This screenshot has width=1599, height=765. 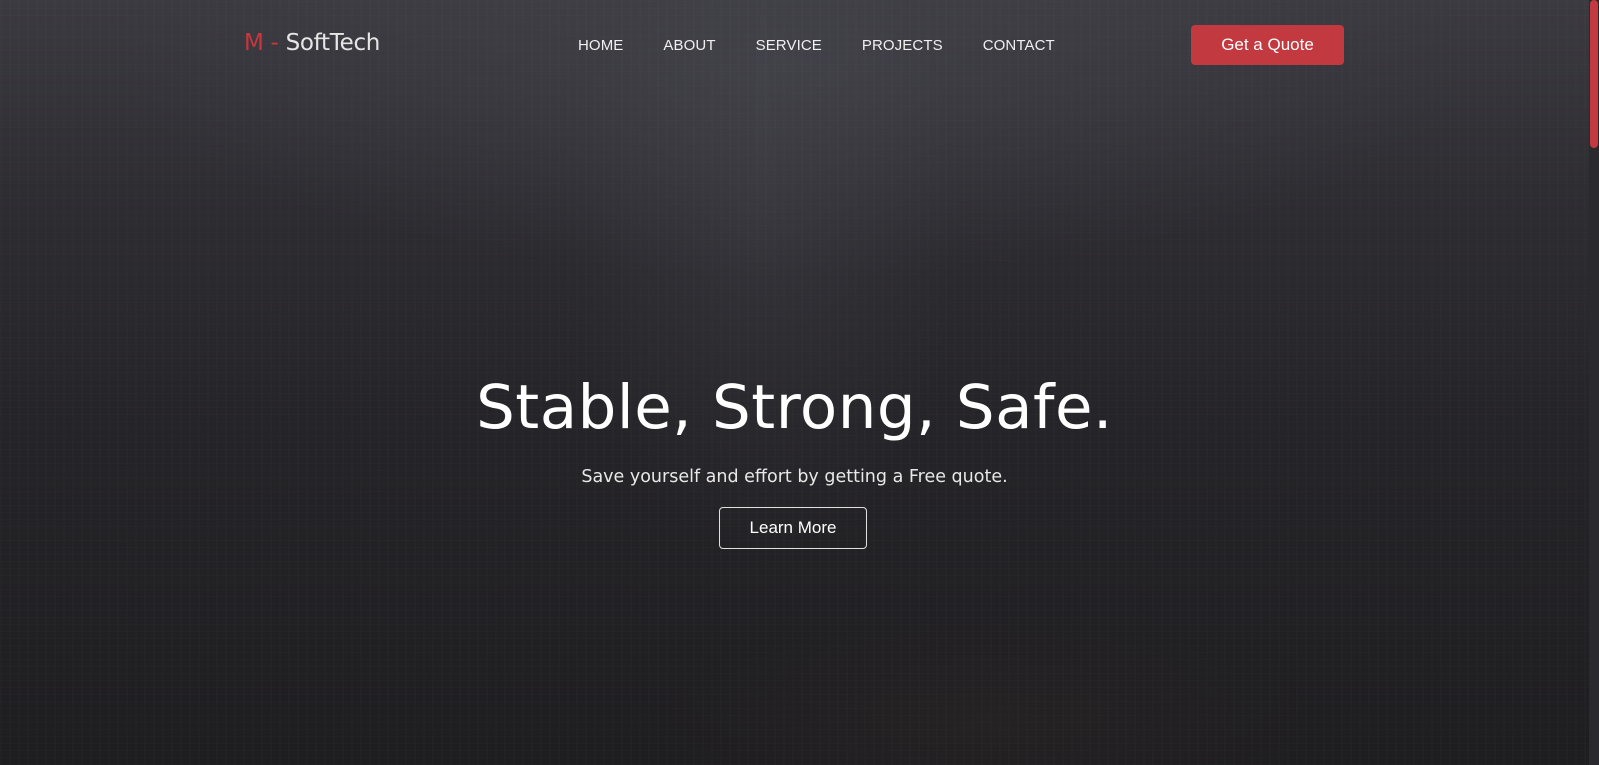 I want to click on nav-item-home: HOME, so click(x=600, y=45).